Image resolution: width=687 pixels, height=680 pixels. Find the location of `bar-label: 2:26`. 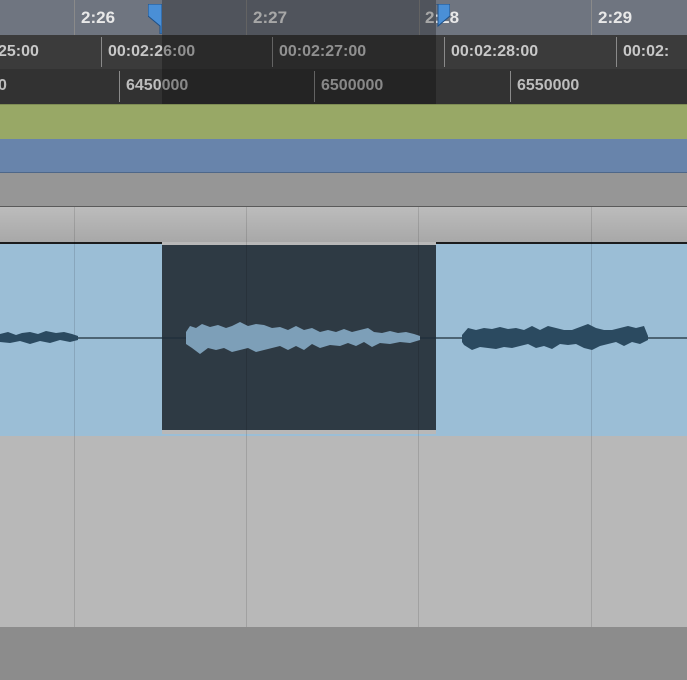

bar-label: 2:26 is located at coordinates (98, 17).